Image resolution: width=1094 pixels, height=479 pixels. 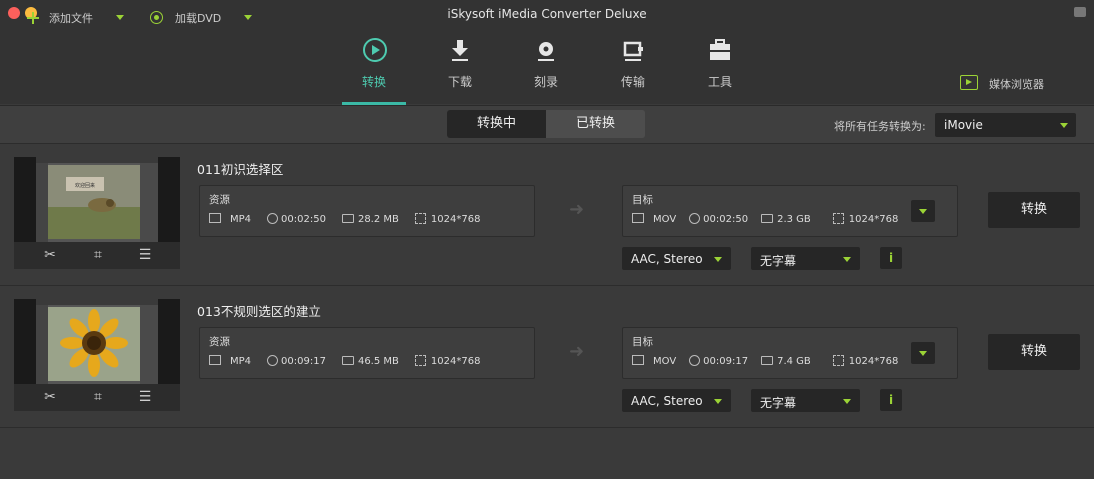 I want to click on source-duration: 00:09:17, so click(x=303, y=361).